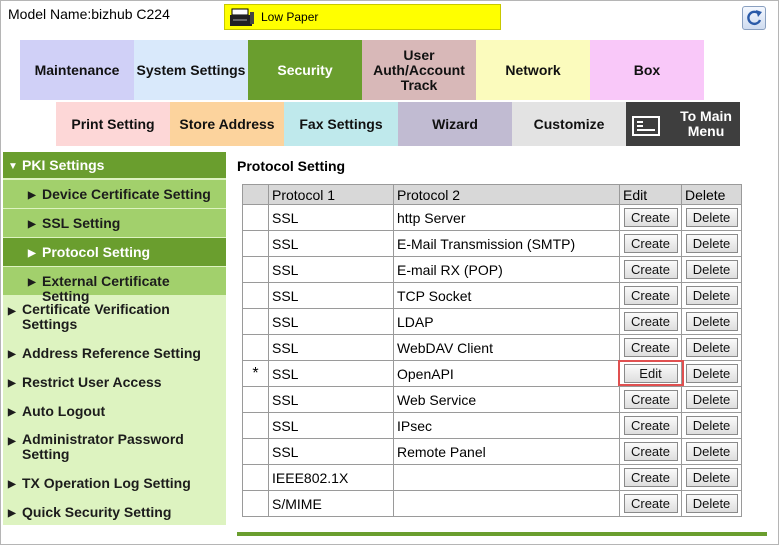 The height and width of the screenshot is (545, 779). Describe the element at coordinates (341, 124) in the screenshot. I see `tab-fax-settings: Fax Settings` at that location.